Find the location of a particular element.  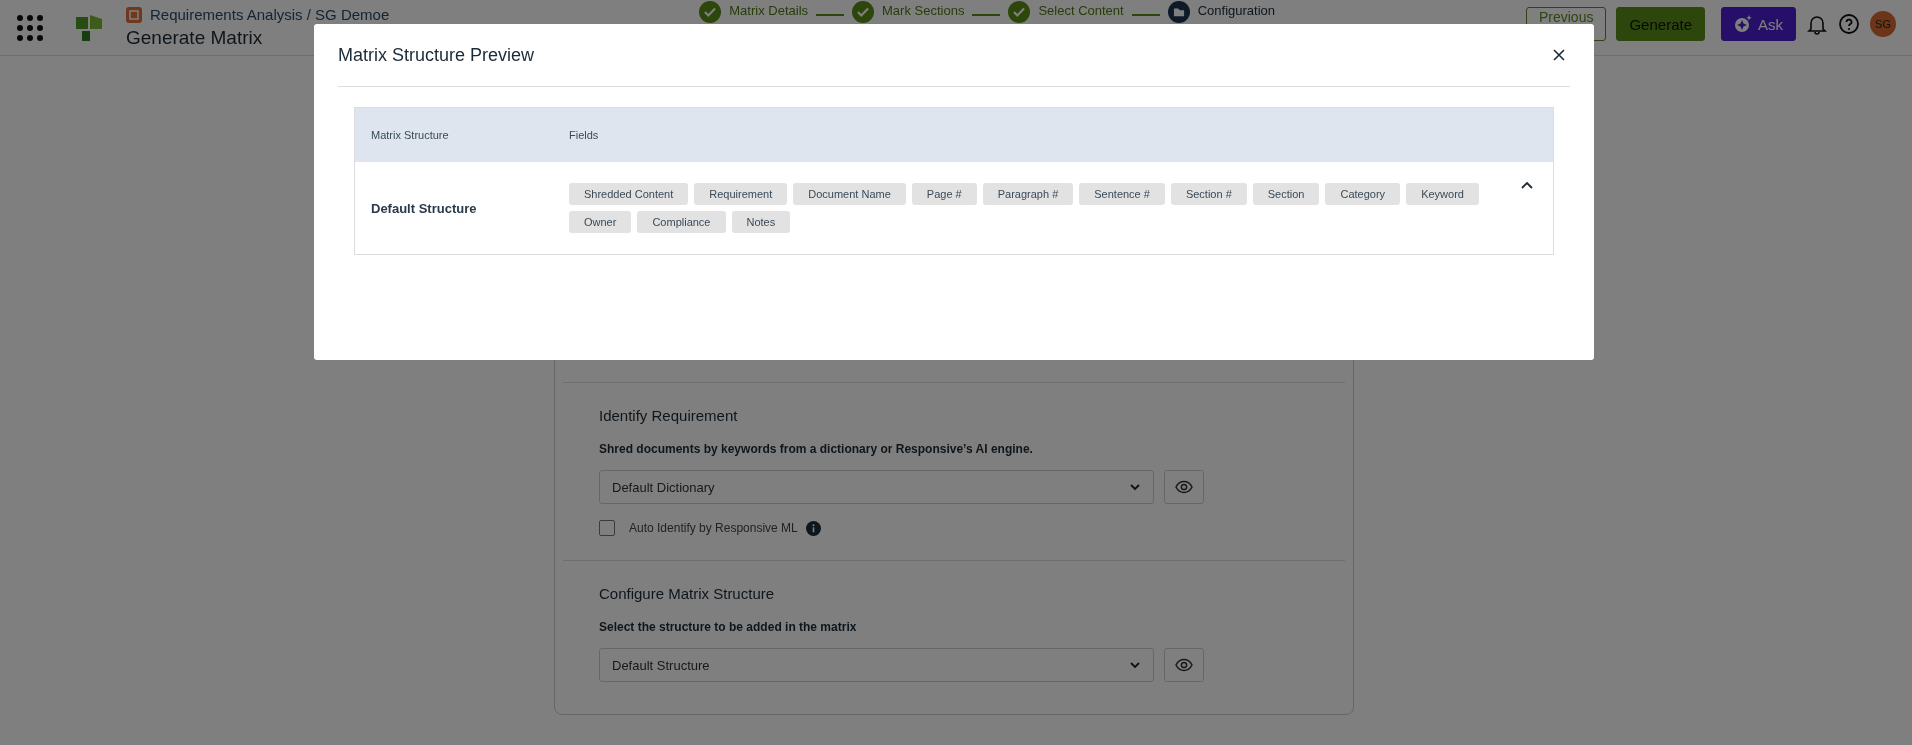

field-tag: Category is located at coordinates (1363, 194).